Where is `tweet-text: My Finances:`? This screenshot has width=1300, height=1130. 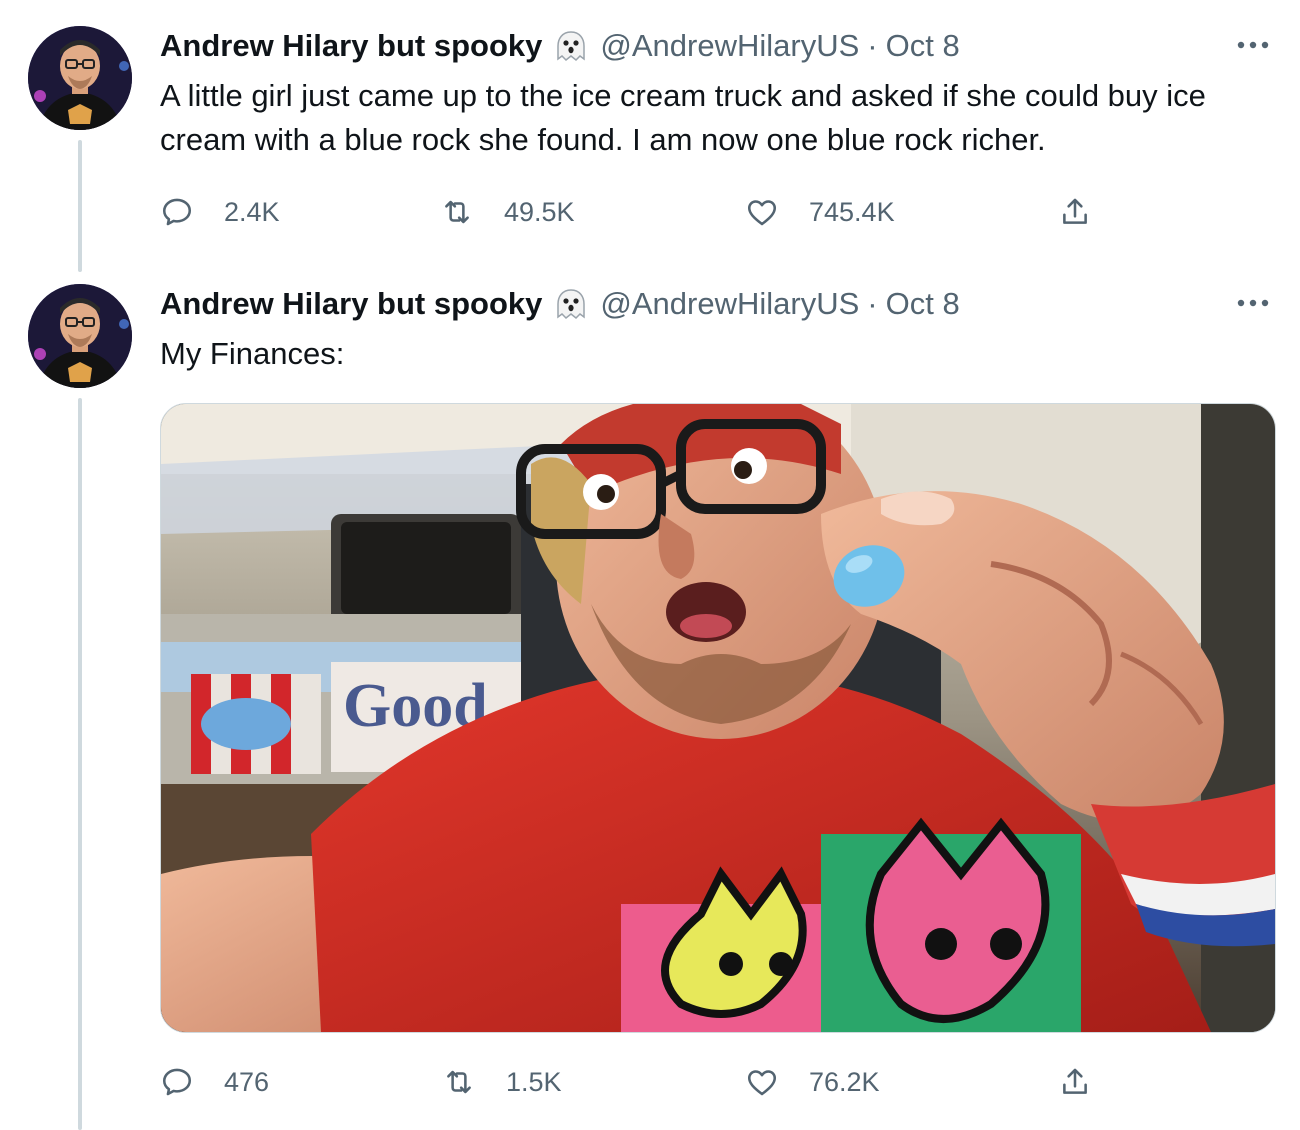 tweet-text: My Finances: is located at coordinates (252, 353).